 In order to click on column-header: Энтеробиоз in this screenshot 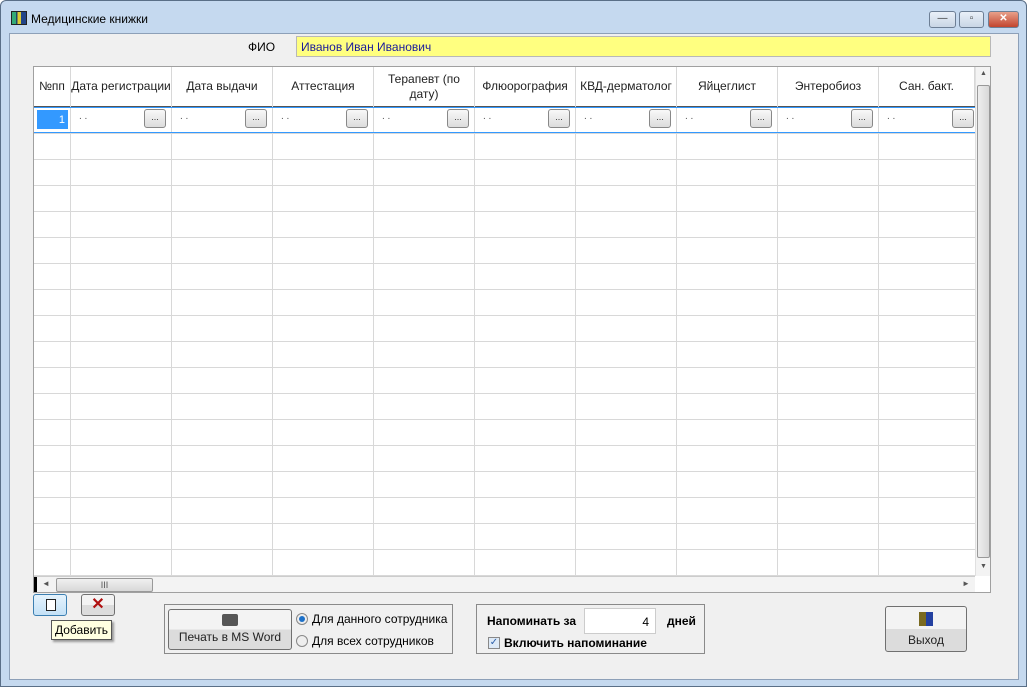, I will do `click(828, 86)`.